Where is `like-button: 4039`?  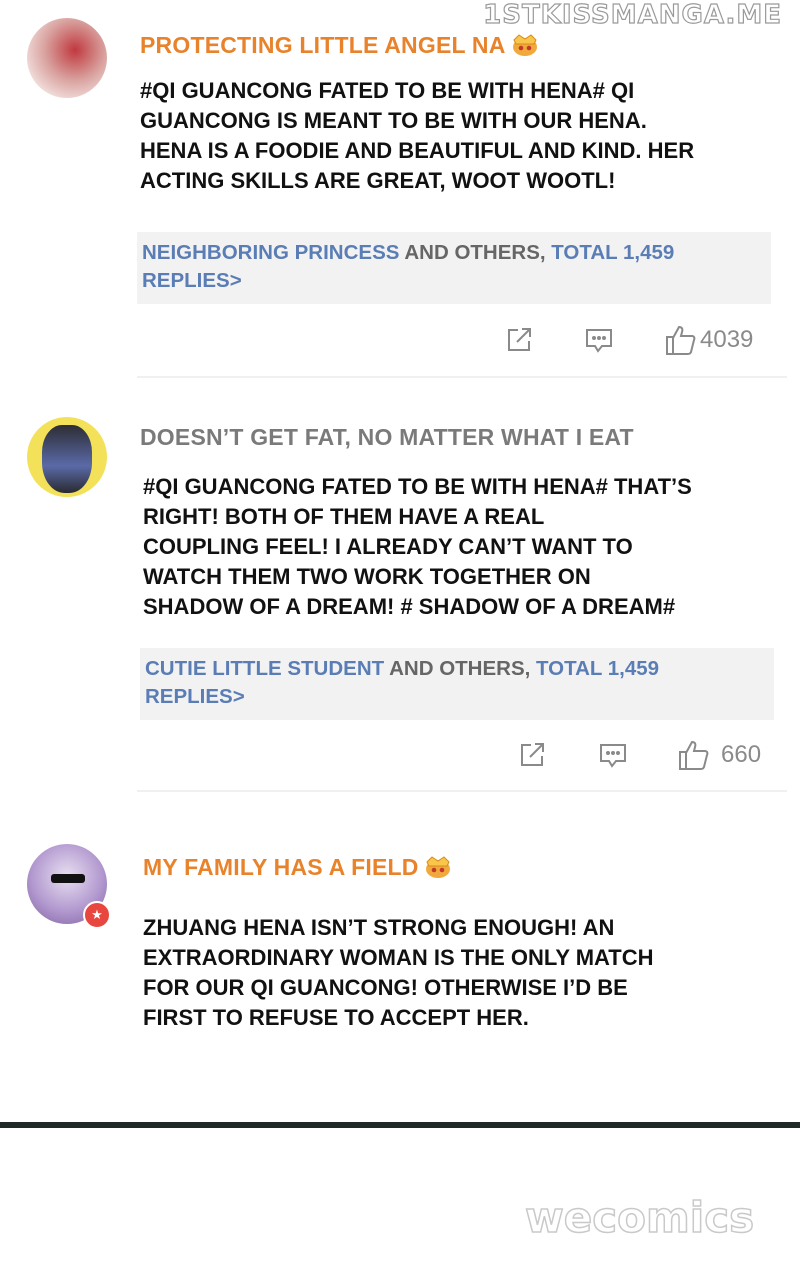
like-button: 4039 is located at coordinates (708, 340).